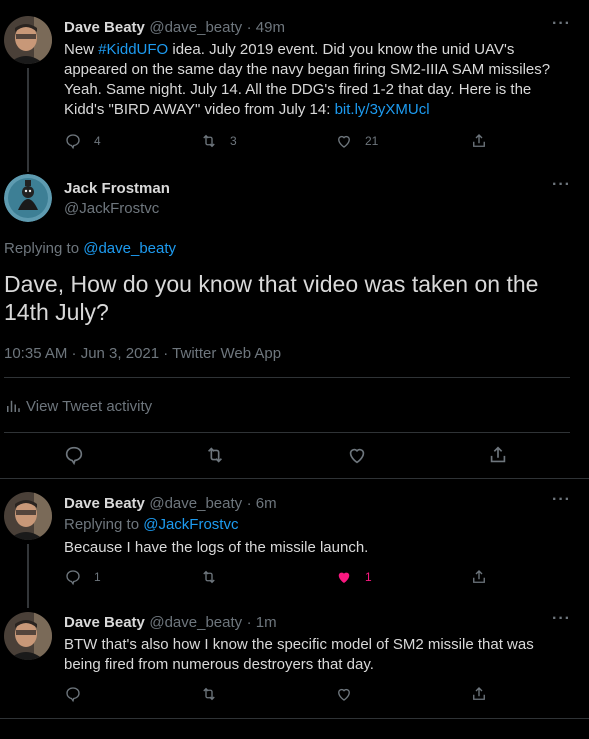  I want to click on retweet-count: 3, so click(233, 141).